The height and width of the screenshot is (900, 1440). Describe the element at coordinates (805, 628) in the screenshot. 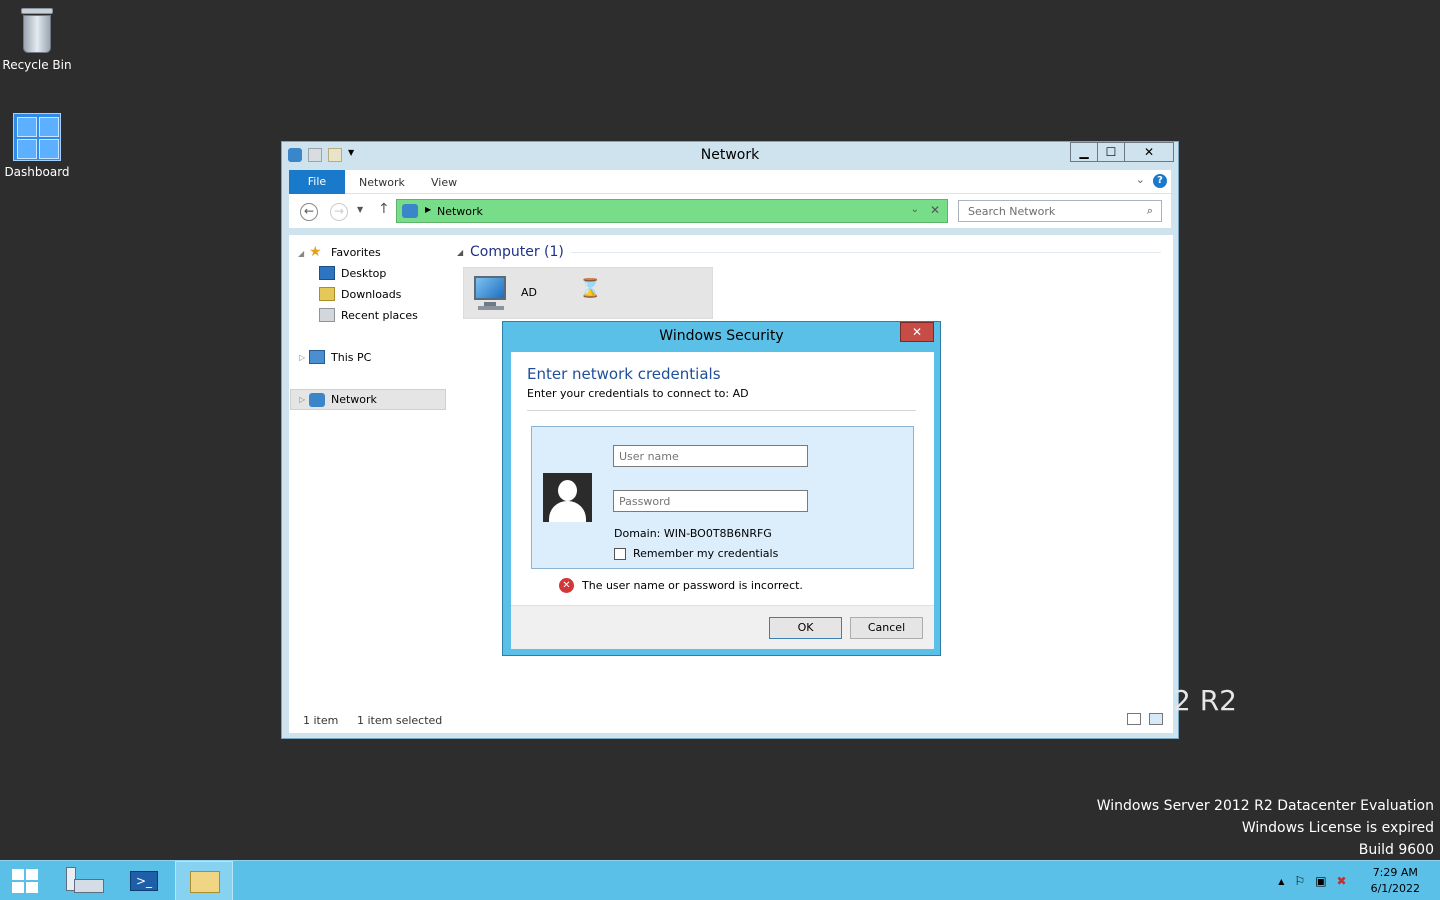

I see `ok-button: OK` at that location.